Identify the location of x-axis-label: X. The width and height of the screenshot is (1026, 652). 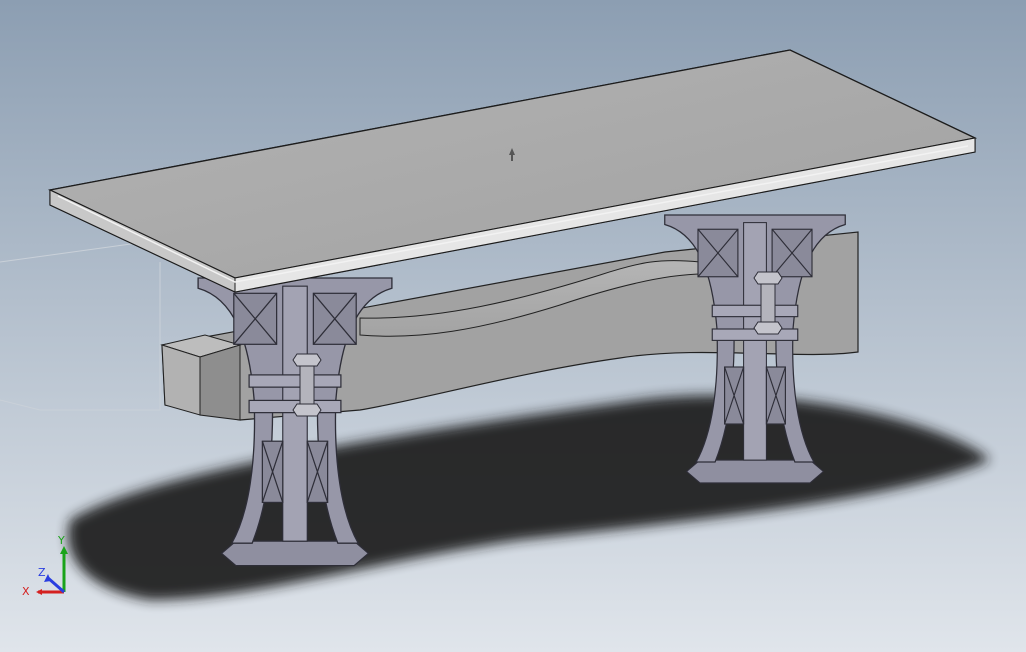
(26, 591).